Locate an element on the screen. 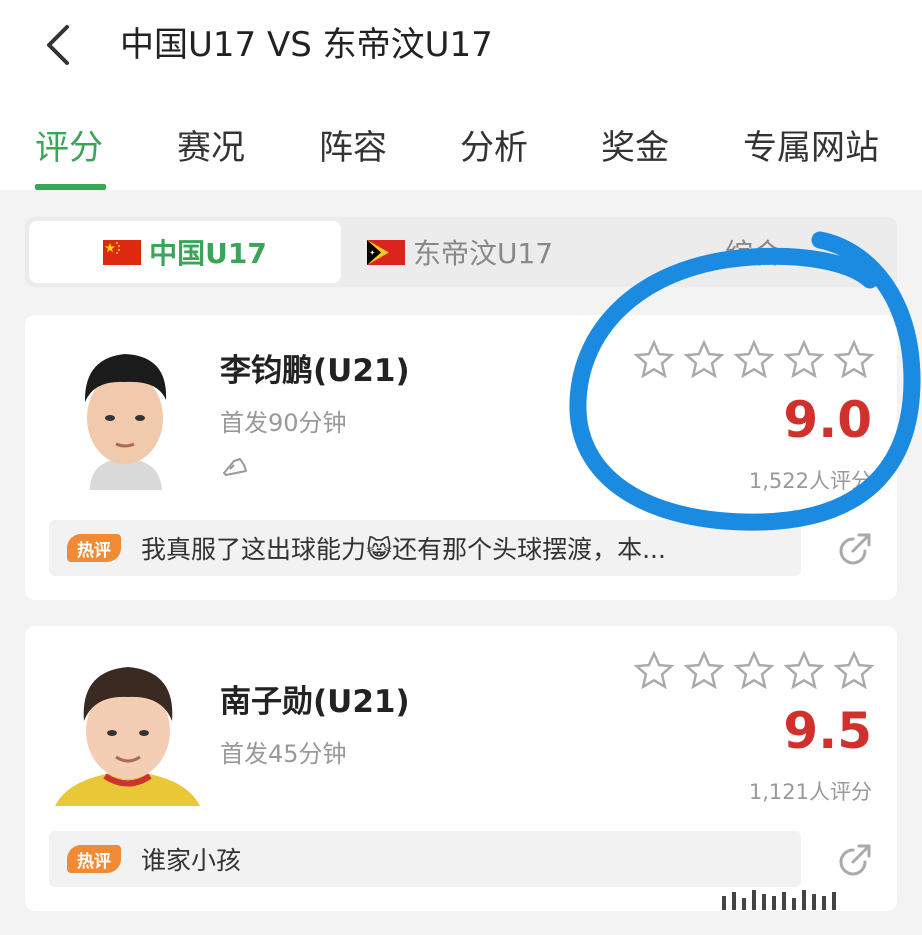 Image resolution: width=922 pixels, height=935 pixels. subtab-china-label: 中国U17 is located at coordinates (208, 253).